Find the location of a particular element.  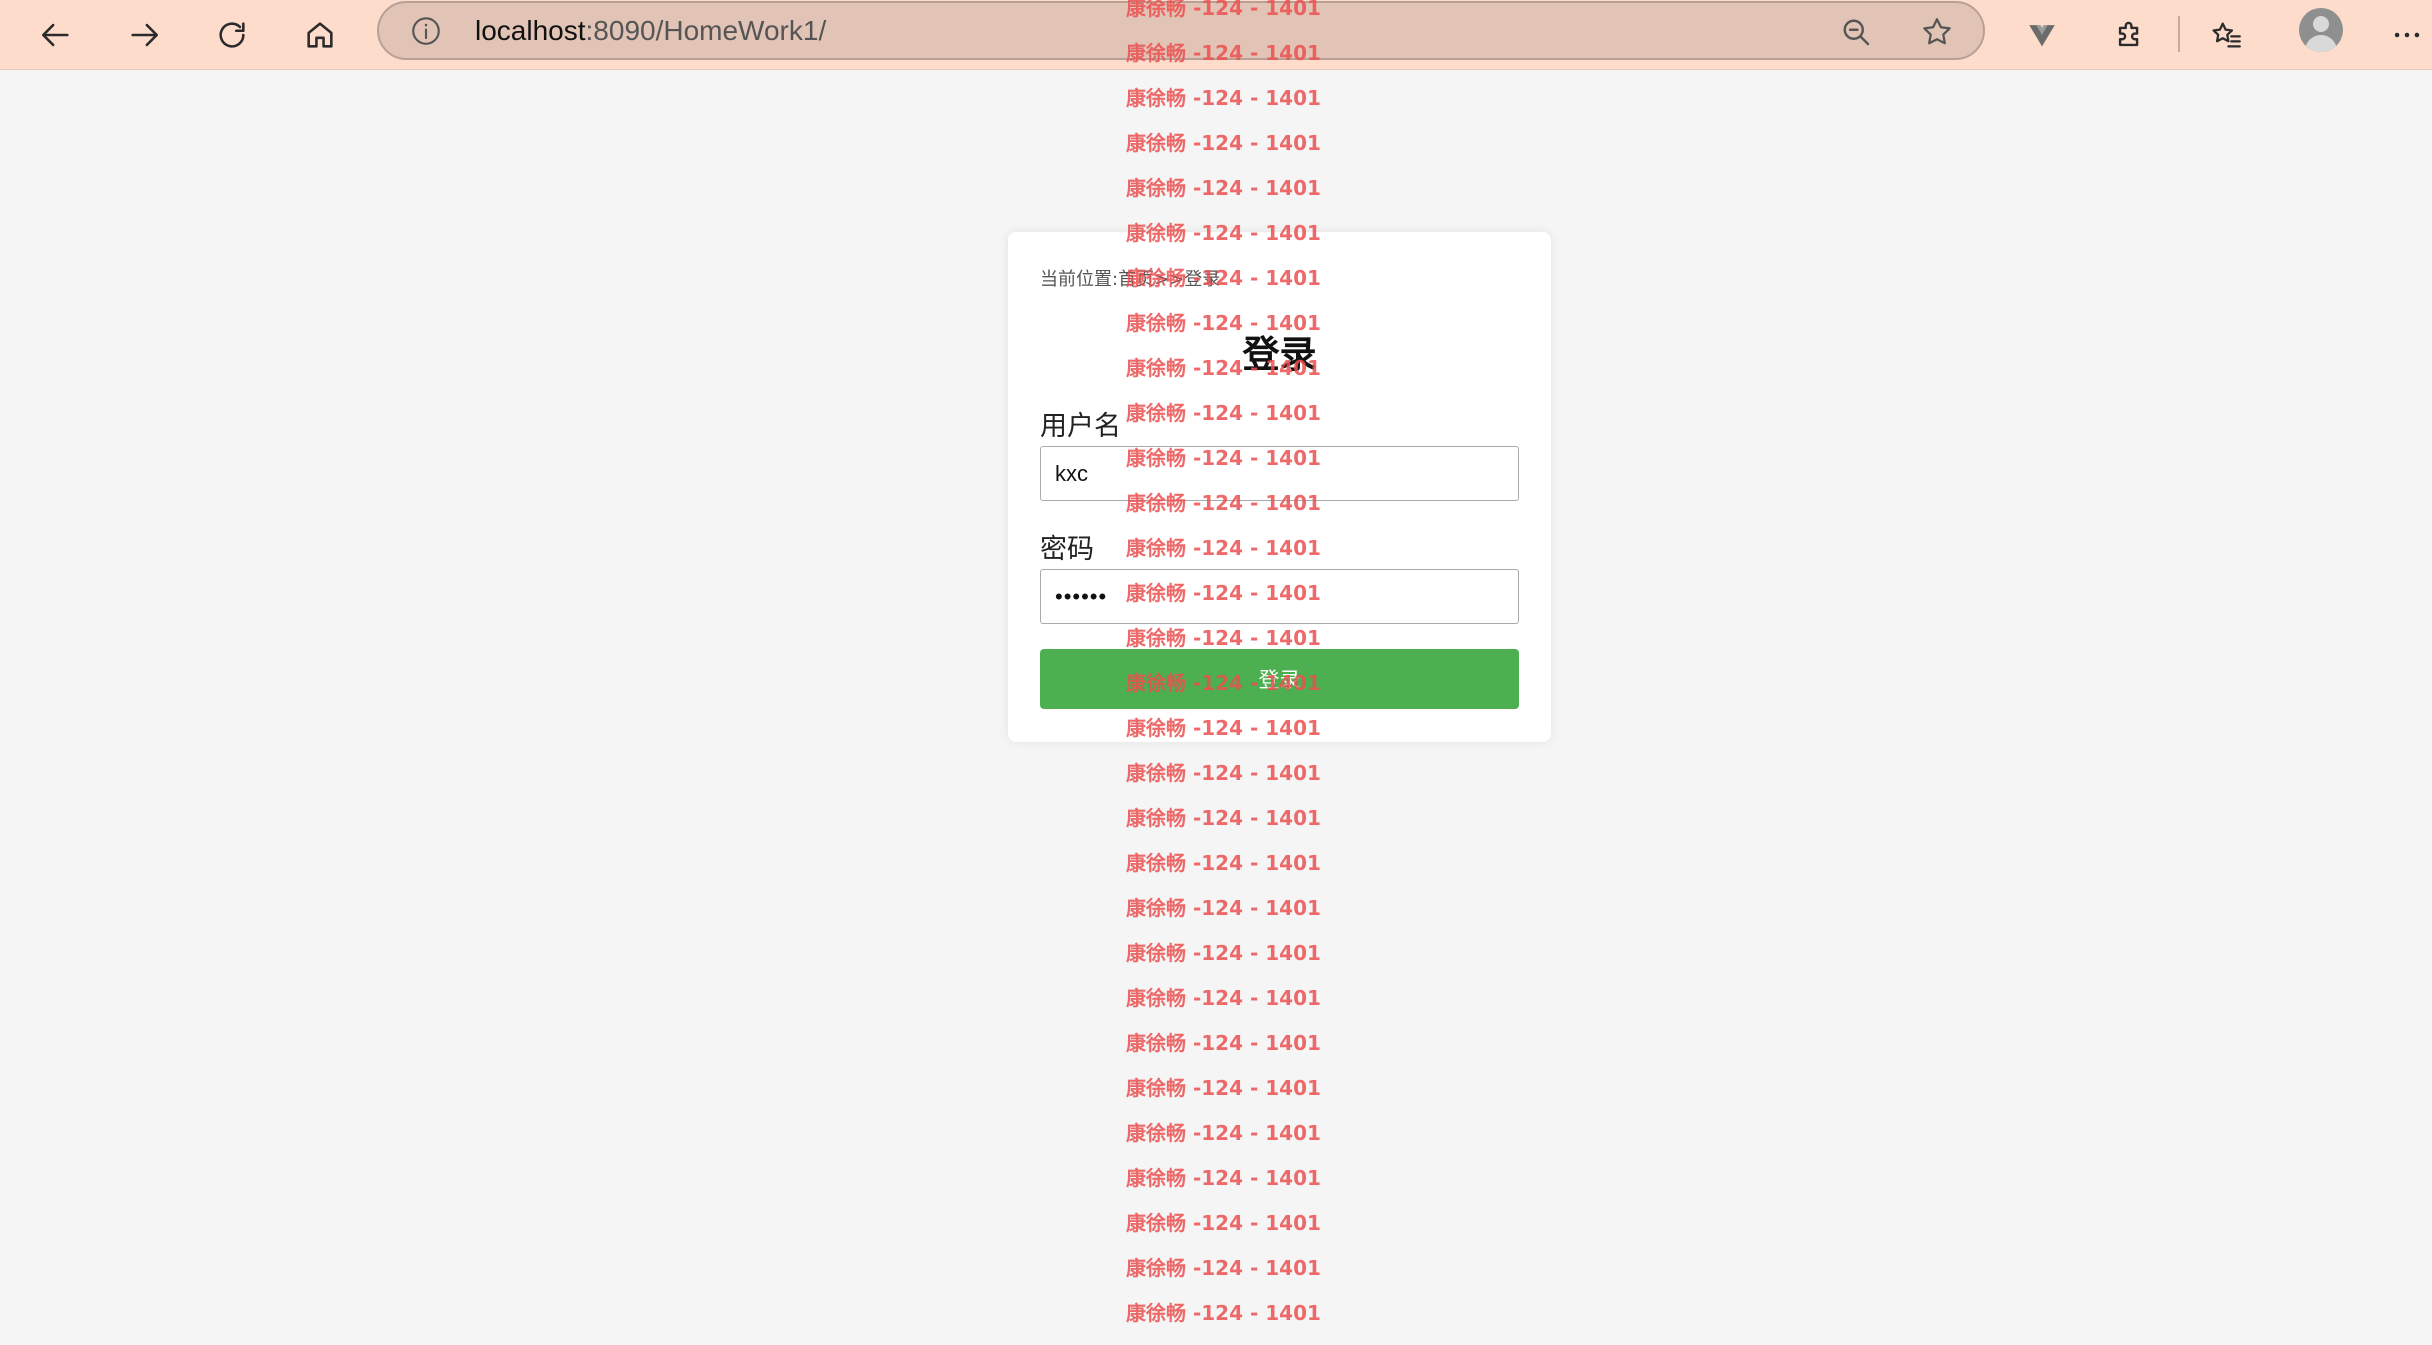

avatar-head is located at coordinates (2321, 24).